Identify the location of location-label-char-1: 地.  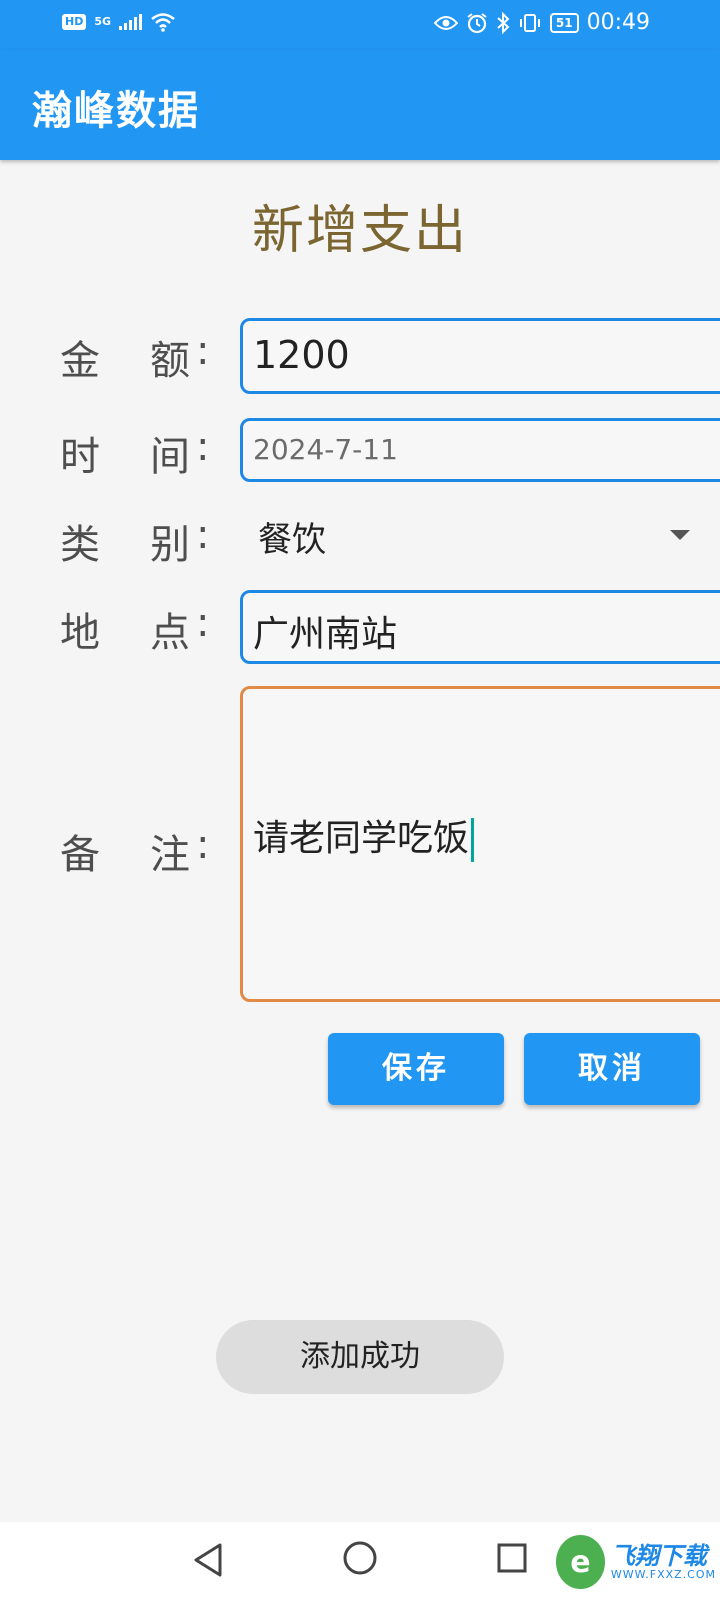
(80, 633).